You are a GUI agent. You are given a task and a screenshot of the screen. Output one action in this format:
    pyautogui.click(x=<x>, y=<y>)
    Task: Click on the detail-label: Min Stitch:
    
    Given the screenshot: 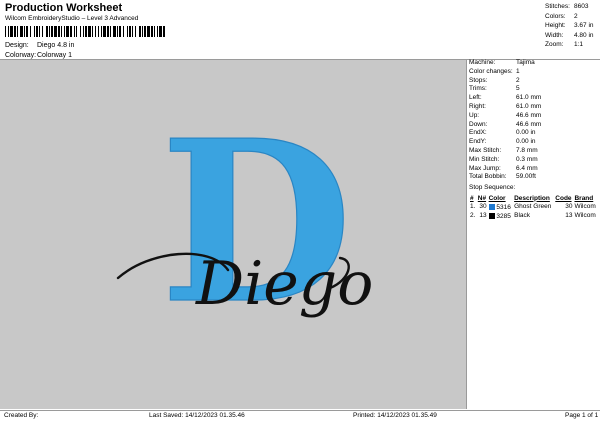 What is the action you would take?
    pyautogui.click(x=484, y=159)
    